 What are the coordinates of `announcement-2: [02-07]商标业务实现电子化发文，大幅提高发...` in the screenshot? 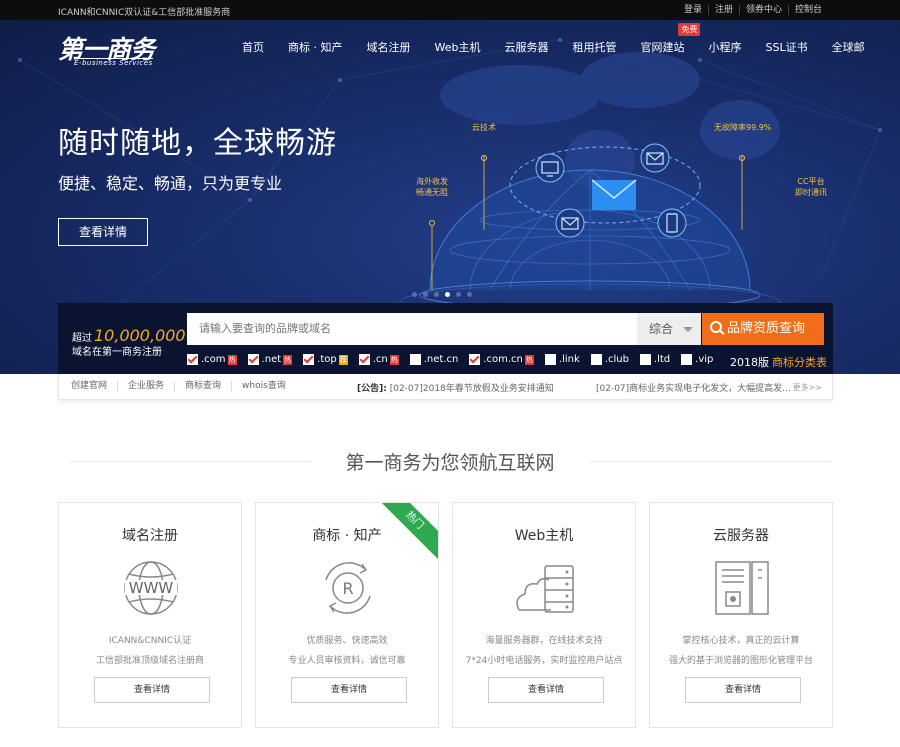 It's located at (693, 387).